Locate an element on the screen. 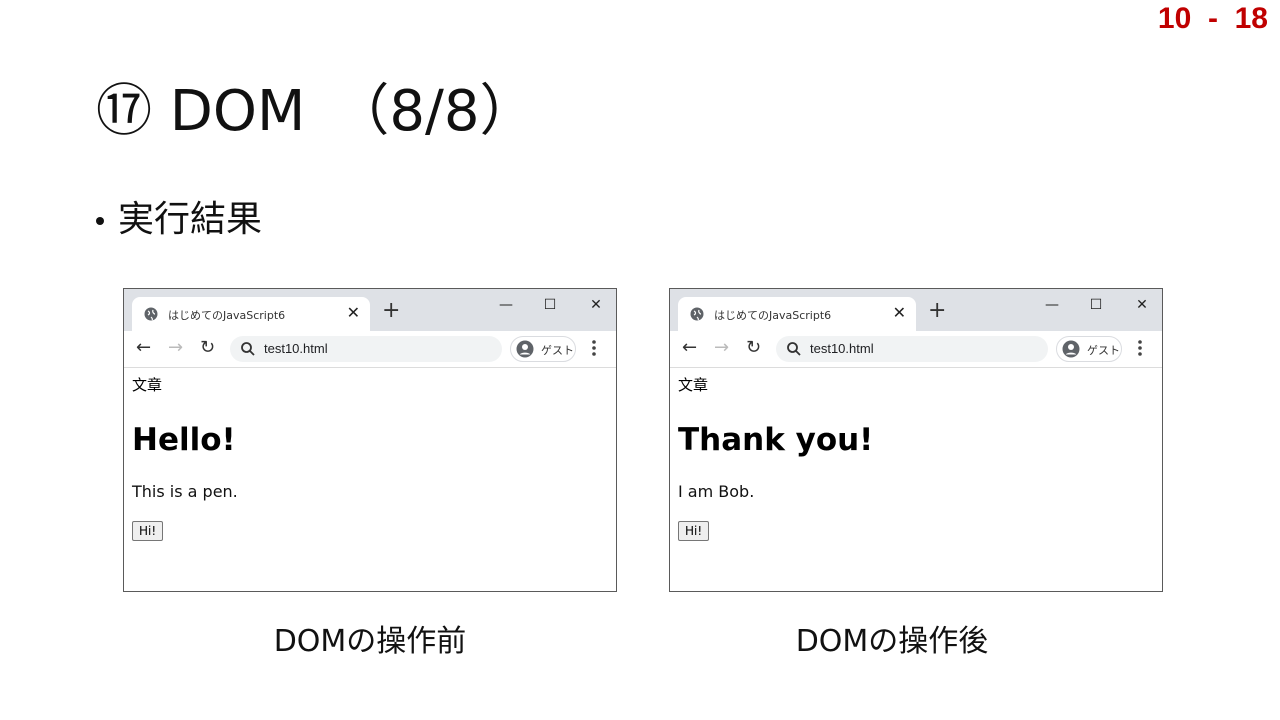 This screenshot has height=720, width=1280. content-heading: Thank you! is located at coordinates (776, 440).